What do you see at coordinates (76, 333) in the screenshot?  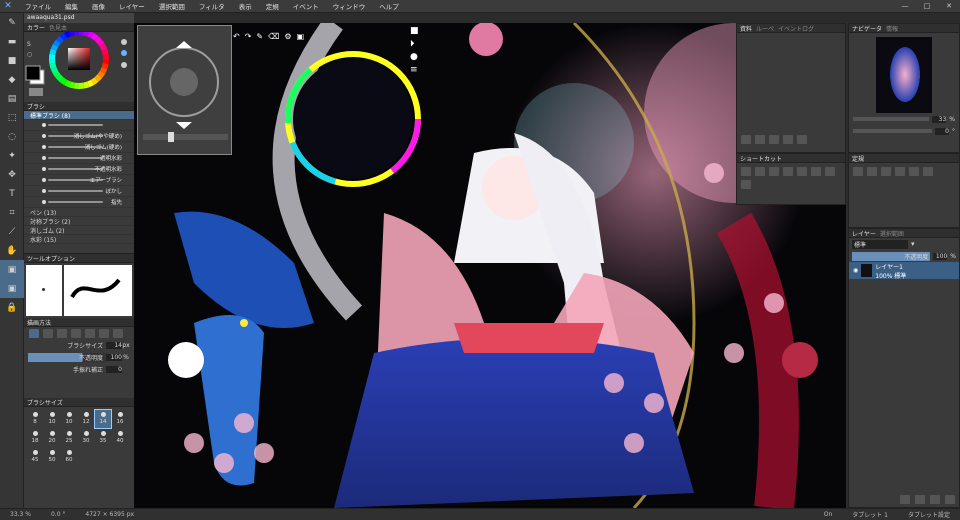 I see `polyline-icon` at bounding box center [76, 333].